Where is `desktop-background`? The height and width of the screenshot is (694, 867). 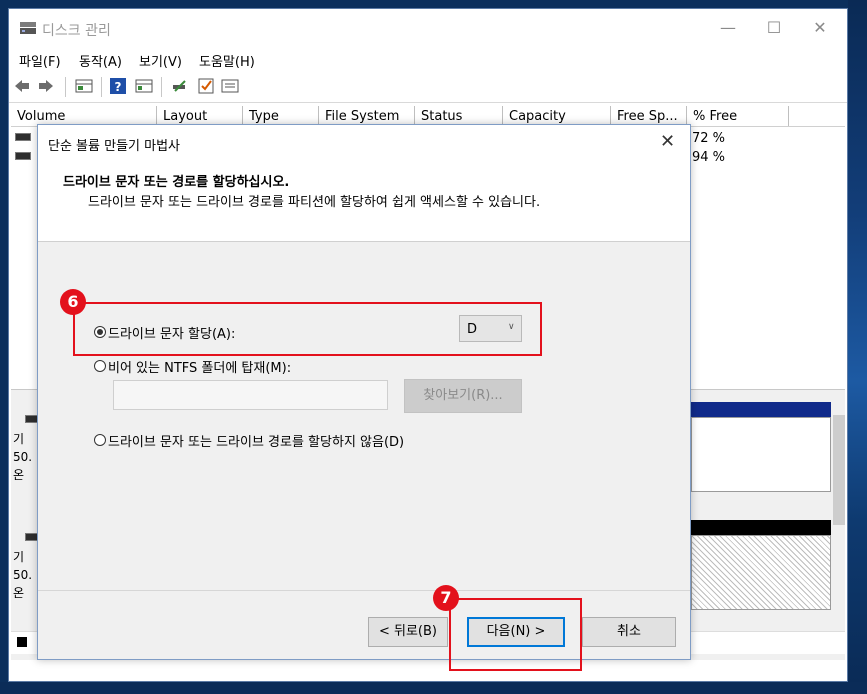
desktop-background is located at coordinates (857, 347).